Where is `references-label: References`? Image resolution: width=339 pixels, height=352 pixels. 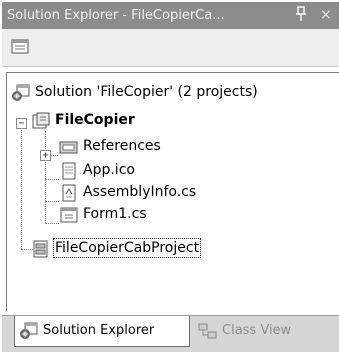 references-label: References is located at coordinates (122, 146).